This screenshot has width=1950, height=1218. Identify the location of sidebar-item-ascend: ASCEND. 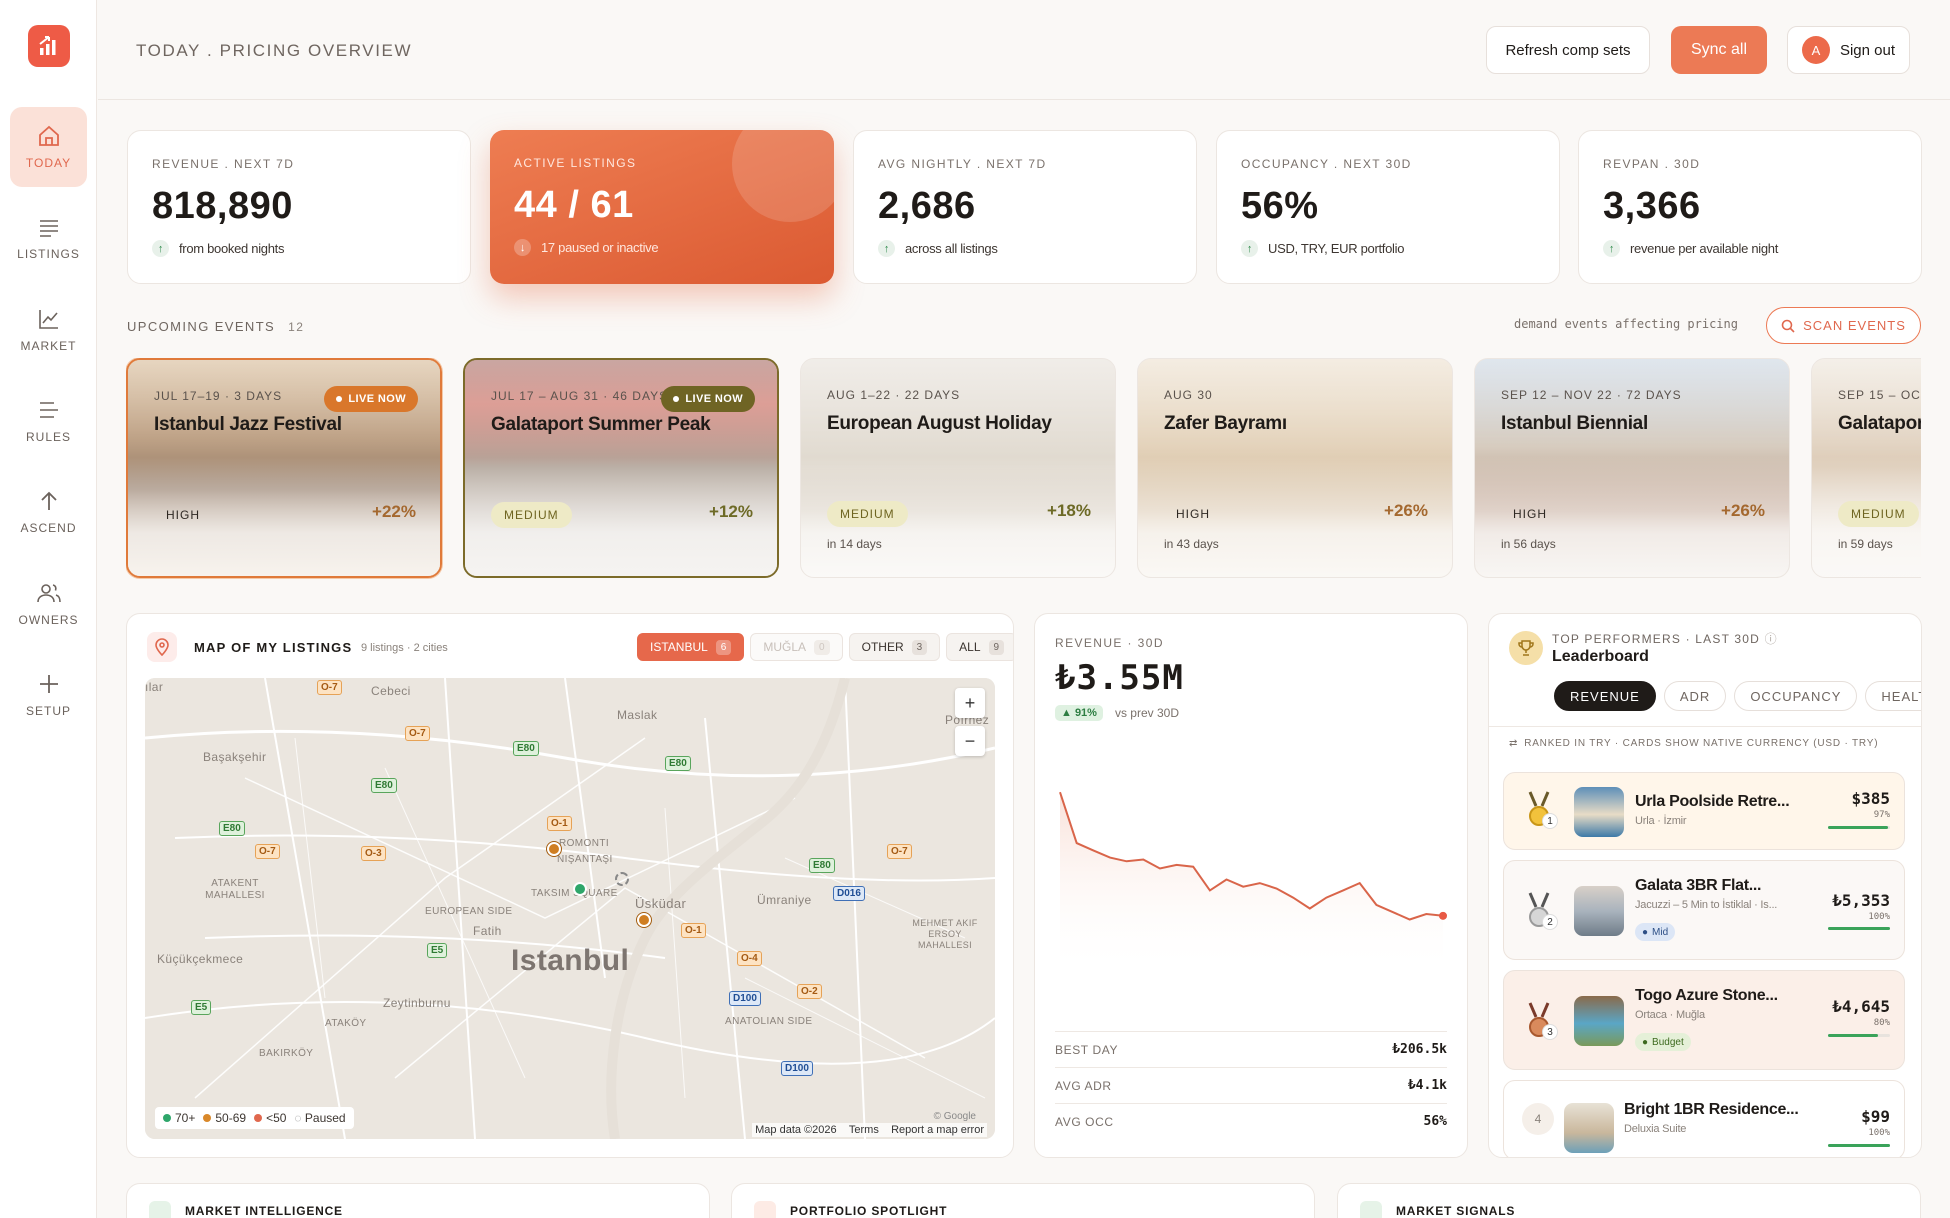
(48, 512).